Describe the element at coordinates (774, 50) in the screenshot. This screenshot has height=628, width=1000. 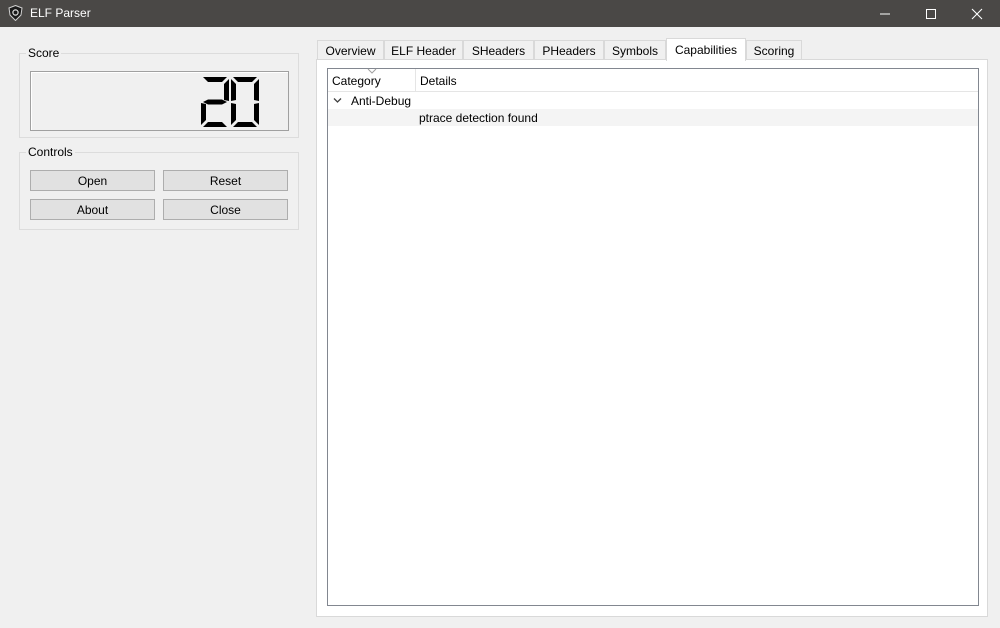
I see `tab-scoring: Scoring` at that location.